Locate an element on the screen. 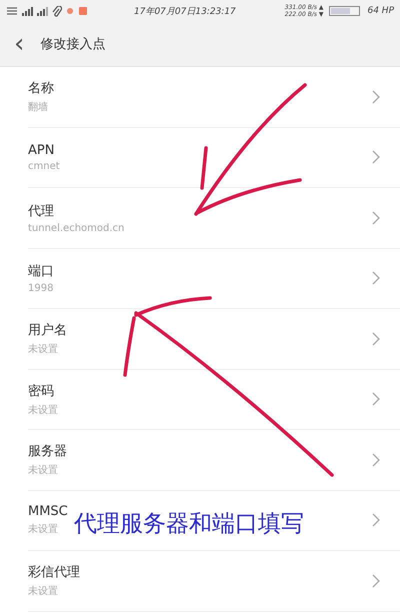  back-button: ‹ is located at coordinates (19, 44).